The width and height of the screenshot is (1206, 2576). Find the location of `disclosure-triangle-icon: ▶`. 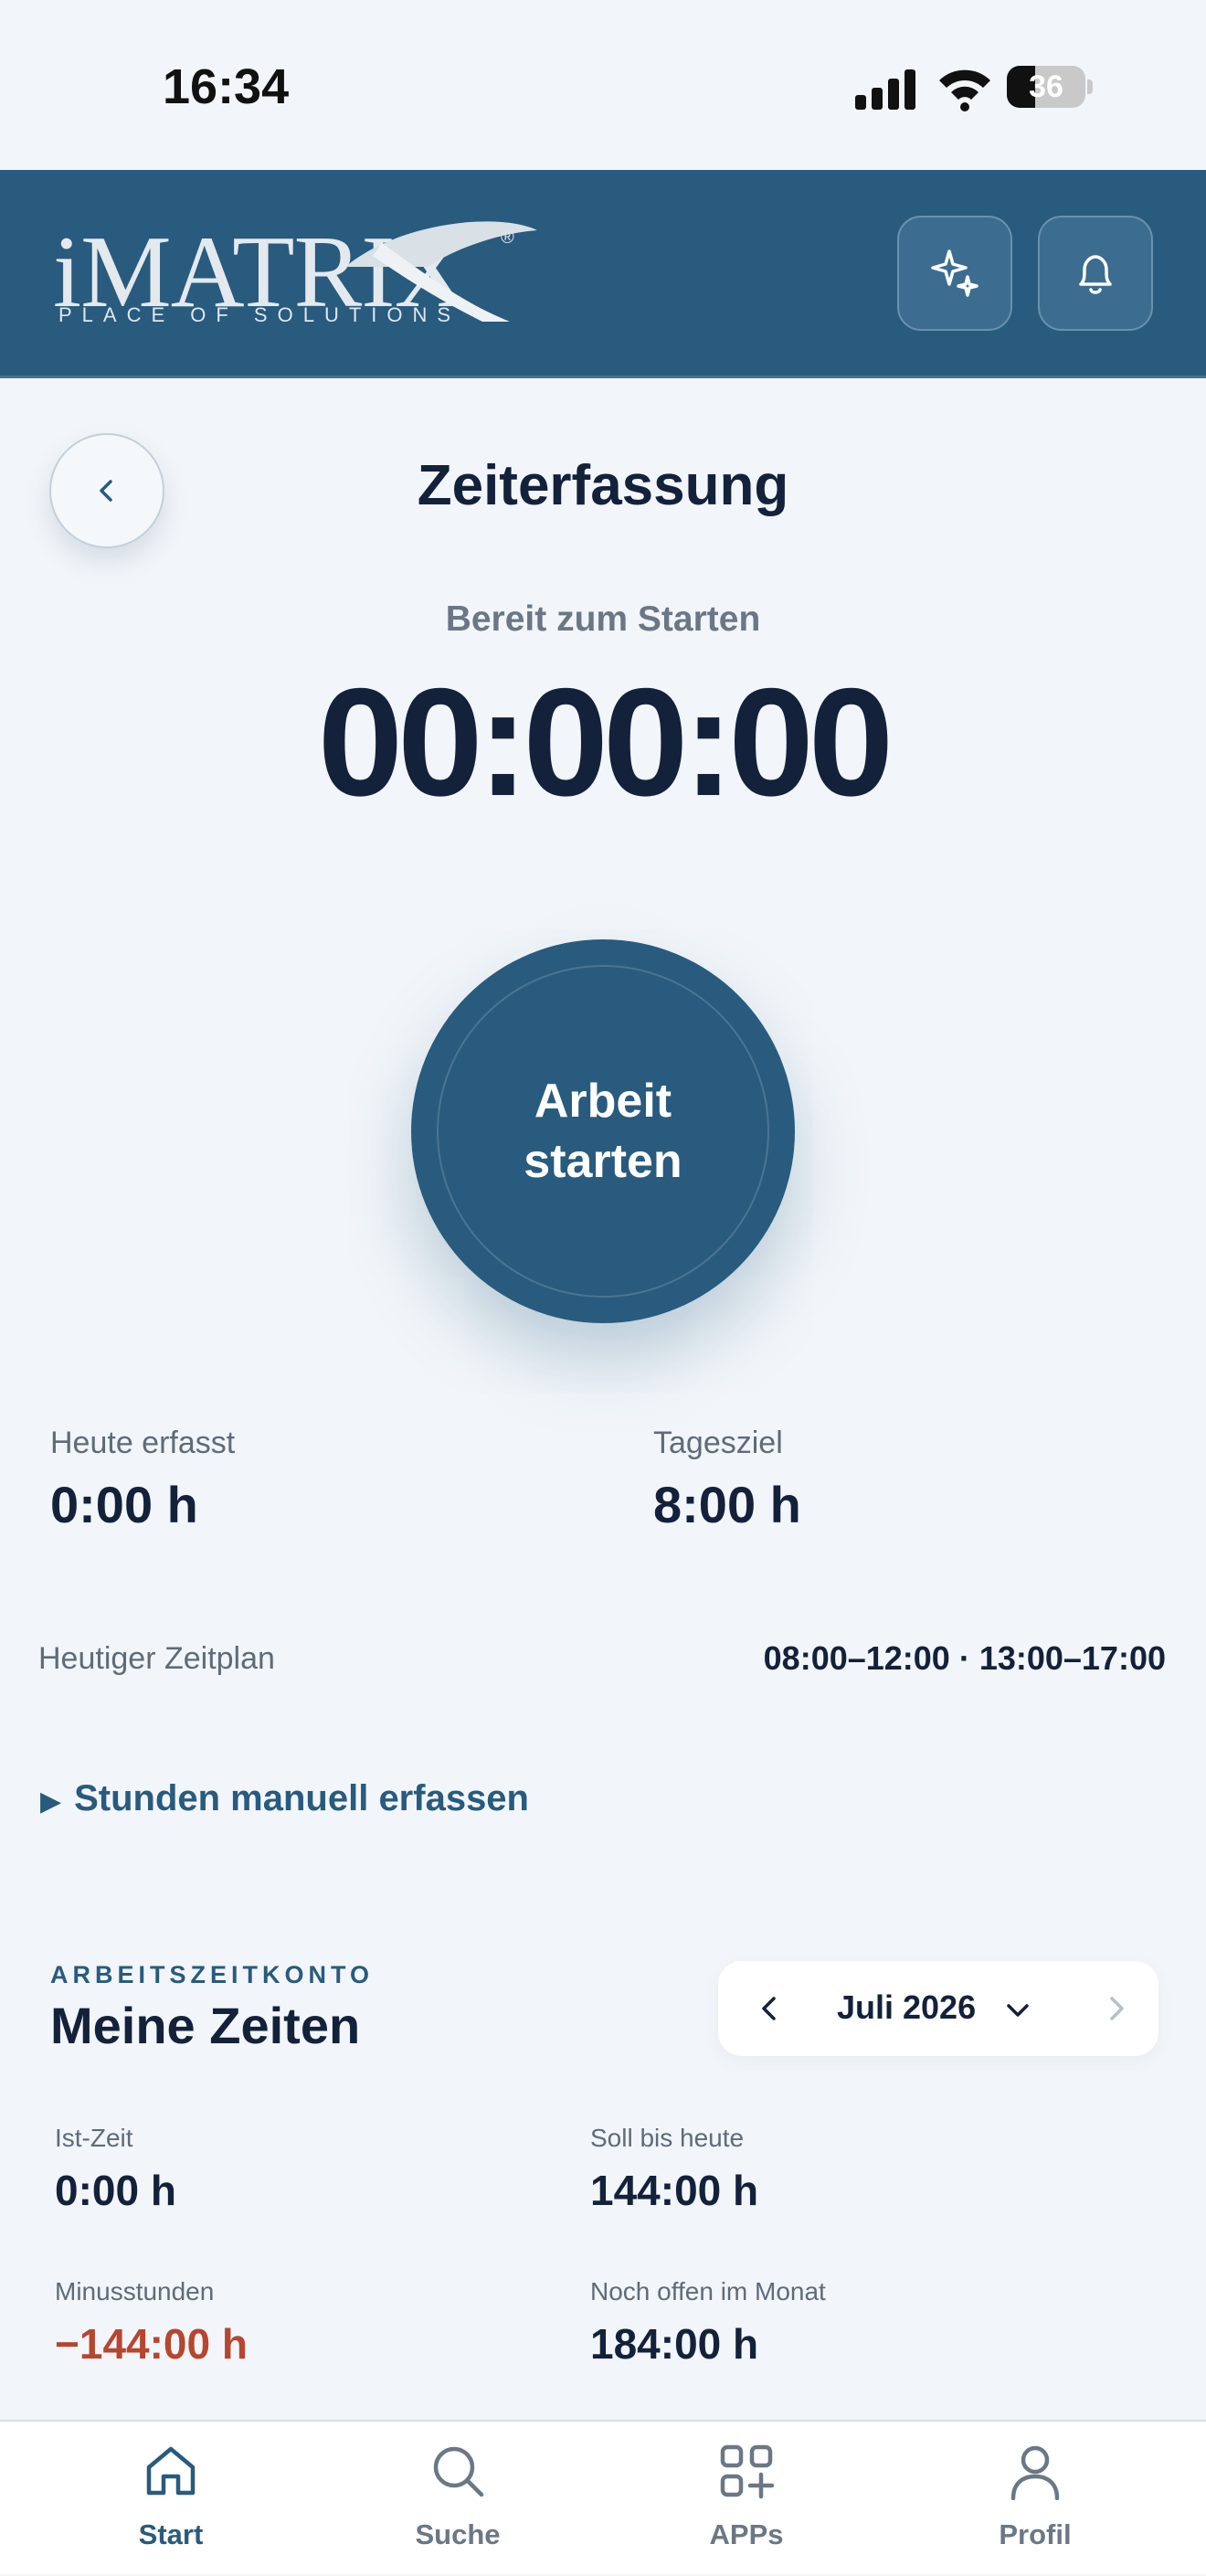

disclosure-triangle-icon: ▶ is located at coordinates (51, 1801).